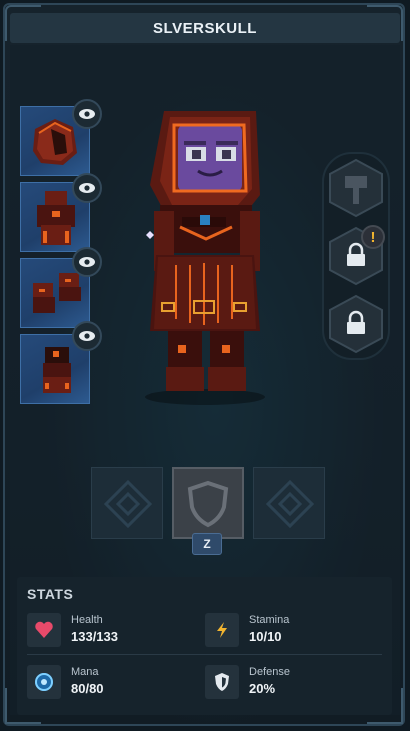  Describe the element at coordinates (265, 636) in the screenshot. I see `stat-stamina-value: 10/10` at that location.